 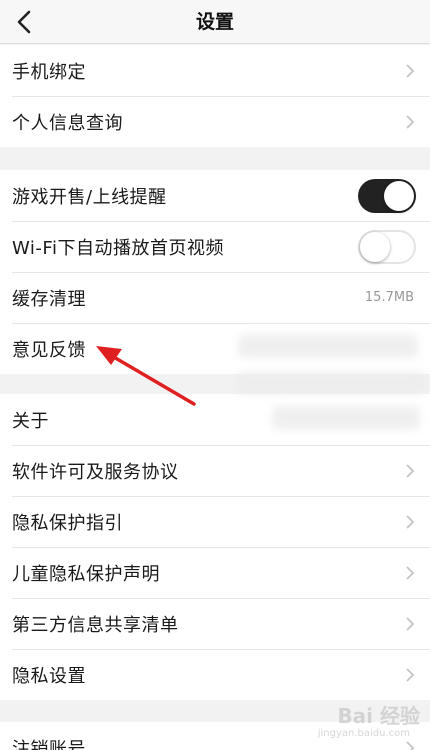 I want to click on row-label: 第三方信息共享清单, so click(x=95, y=625).